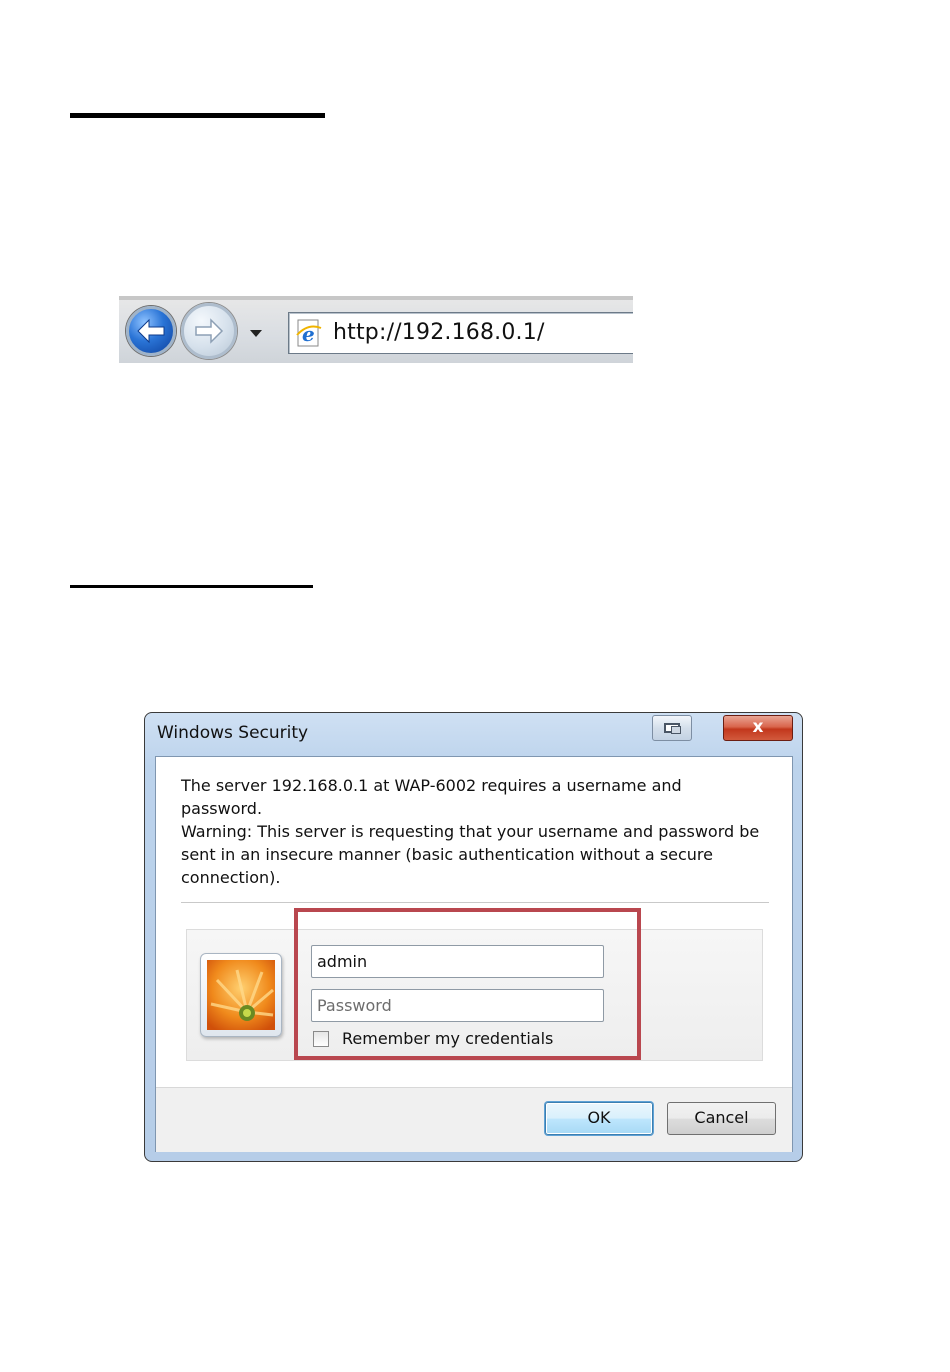 Image resolution: width=950 pixels, height=1372 pixels. What do you see at coordinates (256, 333) in the screenshot?
I see `chevron-down-icon` at bounding box center [256, 333].